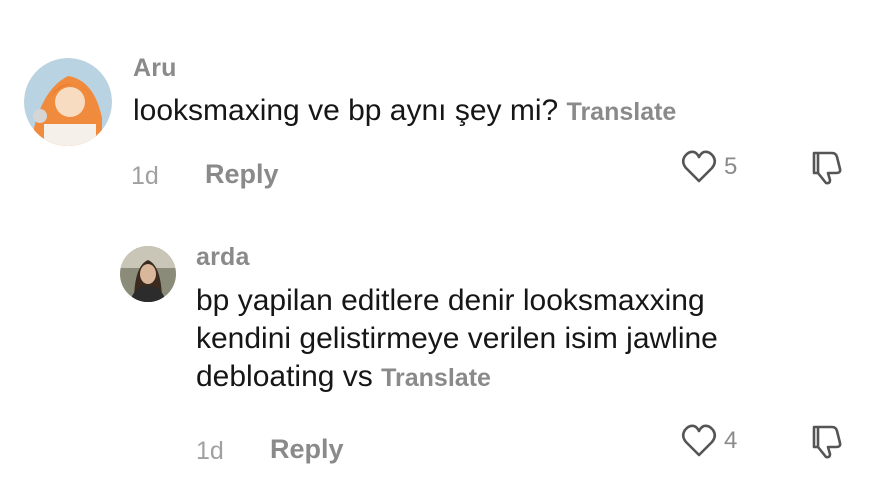  Describe the element at coordinates (284, 376) in the screenshot. I see `comment-body-line: debloating vs` at that location.